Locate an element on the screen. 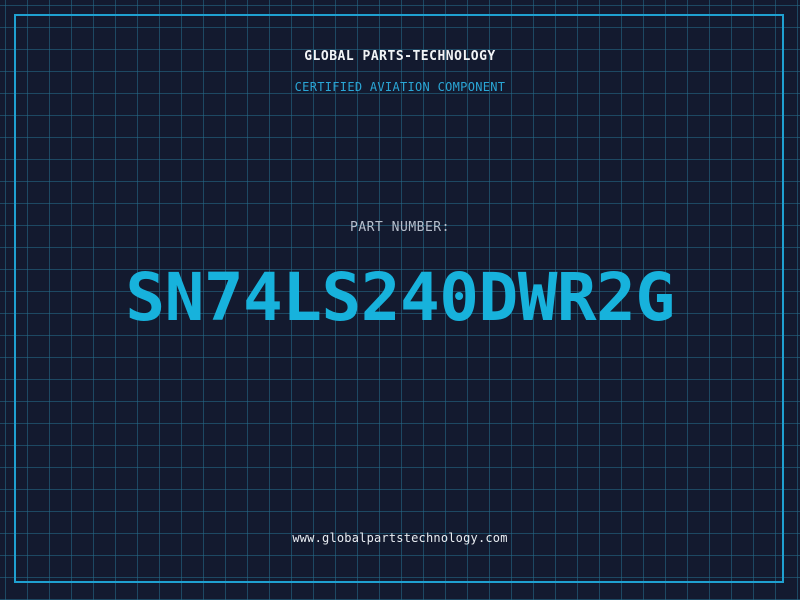 The height and width of the screenshot is (600, 800). website-url: www.globalpartstechnology.com is located at coordinates (400, 538).